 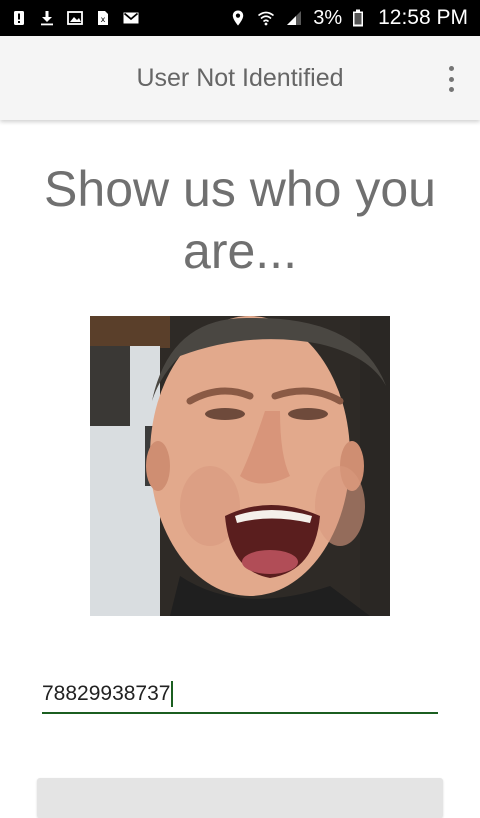 I want to click on signal-icon, so click(x=294, y=18).